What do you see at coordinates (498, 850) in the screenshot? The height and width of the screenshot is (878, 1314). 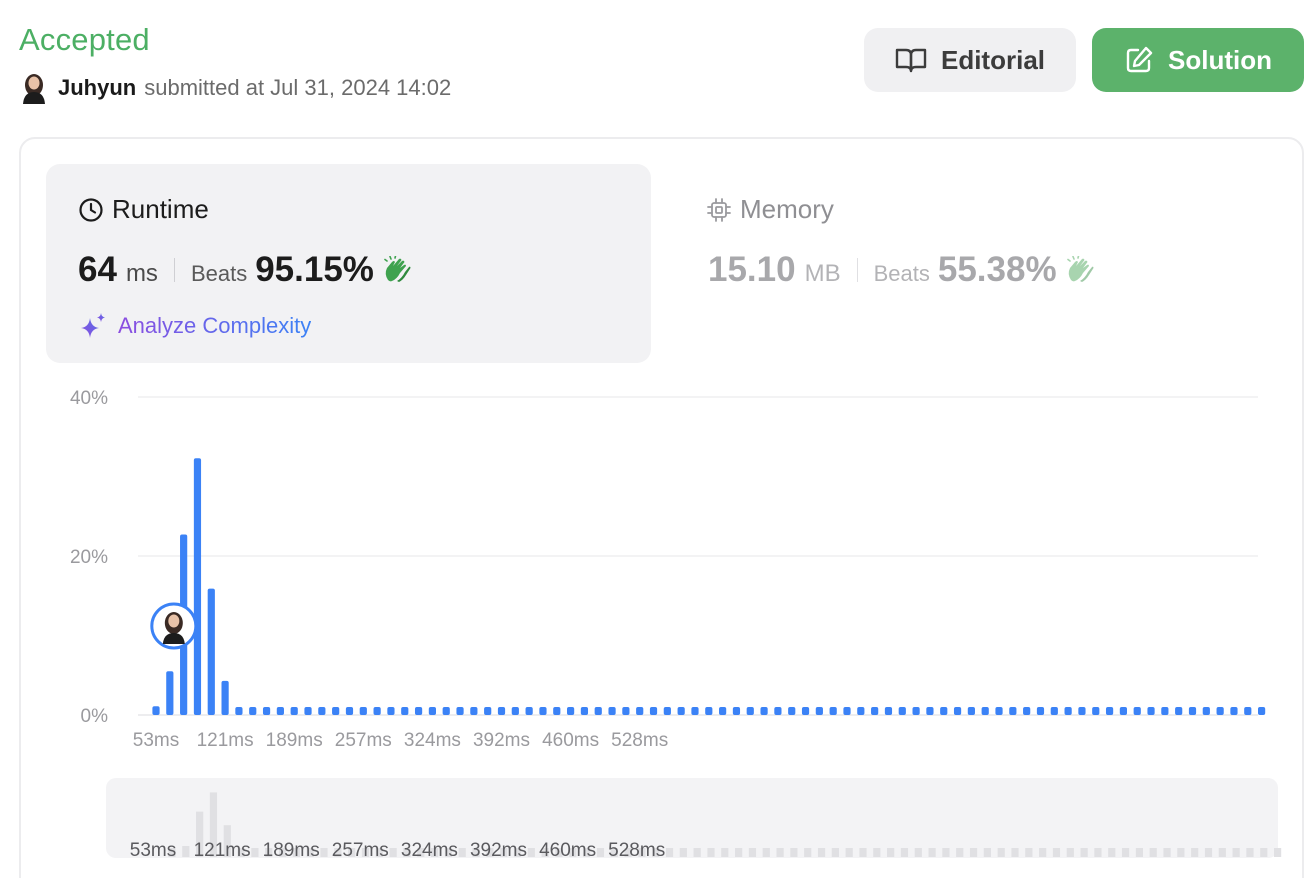 I see `navigator-tick-label: 392ms` at bounding box center [498, 850].